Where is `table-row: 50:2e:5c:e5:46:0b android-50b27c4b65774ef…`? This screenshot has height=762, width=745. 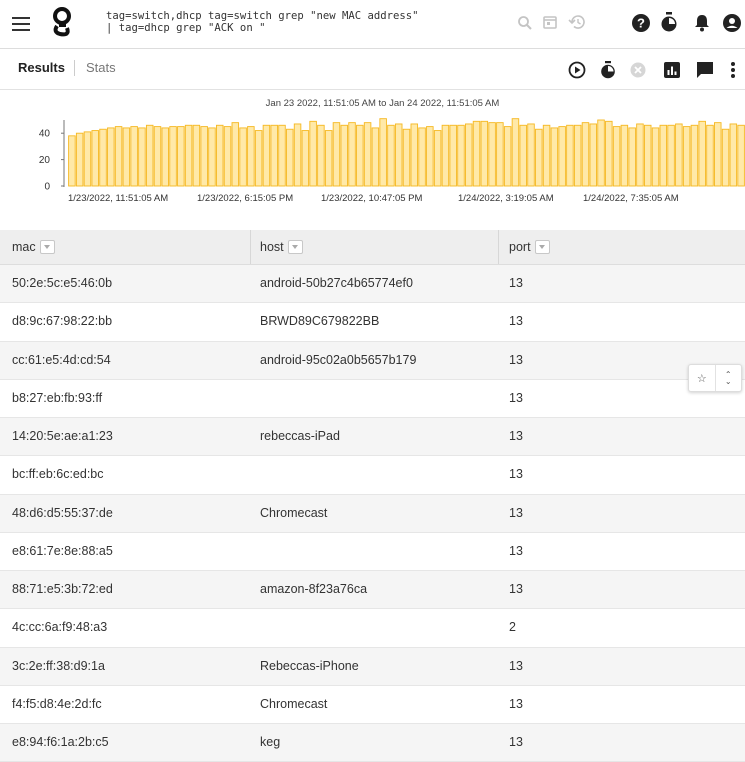 table-row: 50:2e:5c:e5:46:0b android-50b27c4b65774ef… is located at coordinates (372, 284).